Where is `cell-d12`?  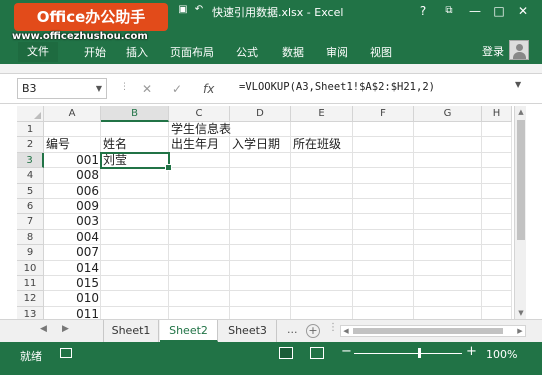 cell-d12 is located at coordinates (260, 299).